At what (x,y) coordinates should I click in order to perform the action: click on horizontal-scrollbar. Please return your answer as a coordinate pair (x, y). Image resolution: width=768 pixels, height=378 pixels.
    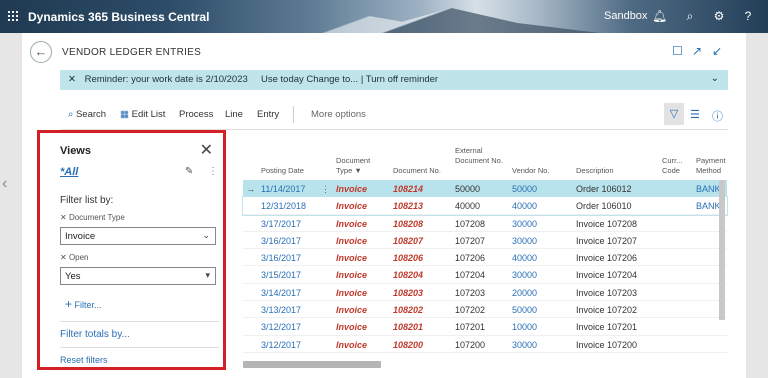
    Looking at the image, I should click on (312, 364).